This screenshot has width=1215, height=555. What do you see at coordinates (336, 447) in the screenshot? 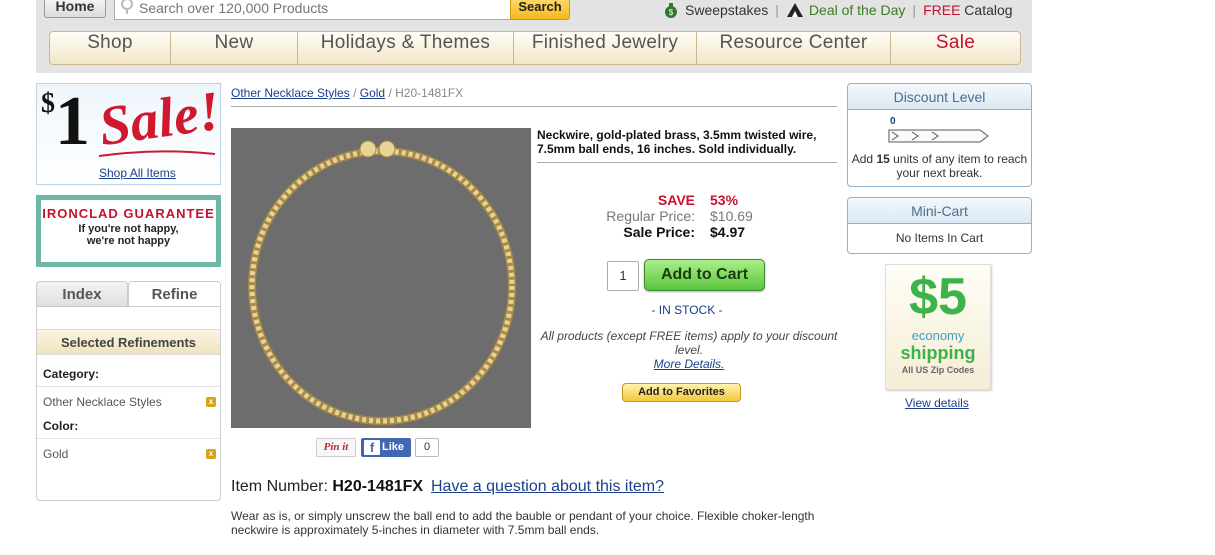
I see `pin-it-button: Pin it` at bounding box center [336, 447].